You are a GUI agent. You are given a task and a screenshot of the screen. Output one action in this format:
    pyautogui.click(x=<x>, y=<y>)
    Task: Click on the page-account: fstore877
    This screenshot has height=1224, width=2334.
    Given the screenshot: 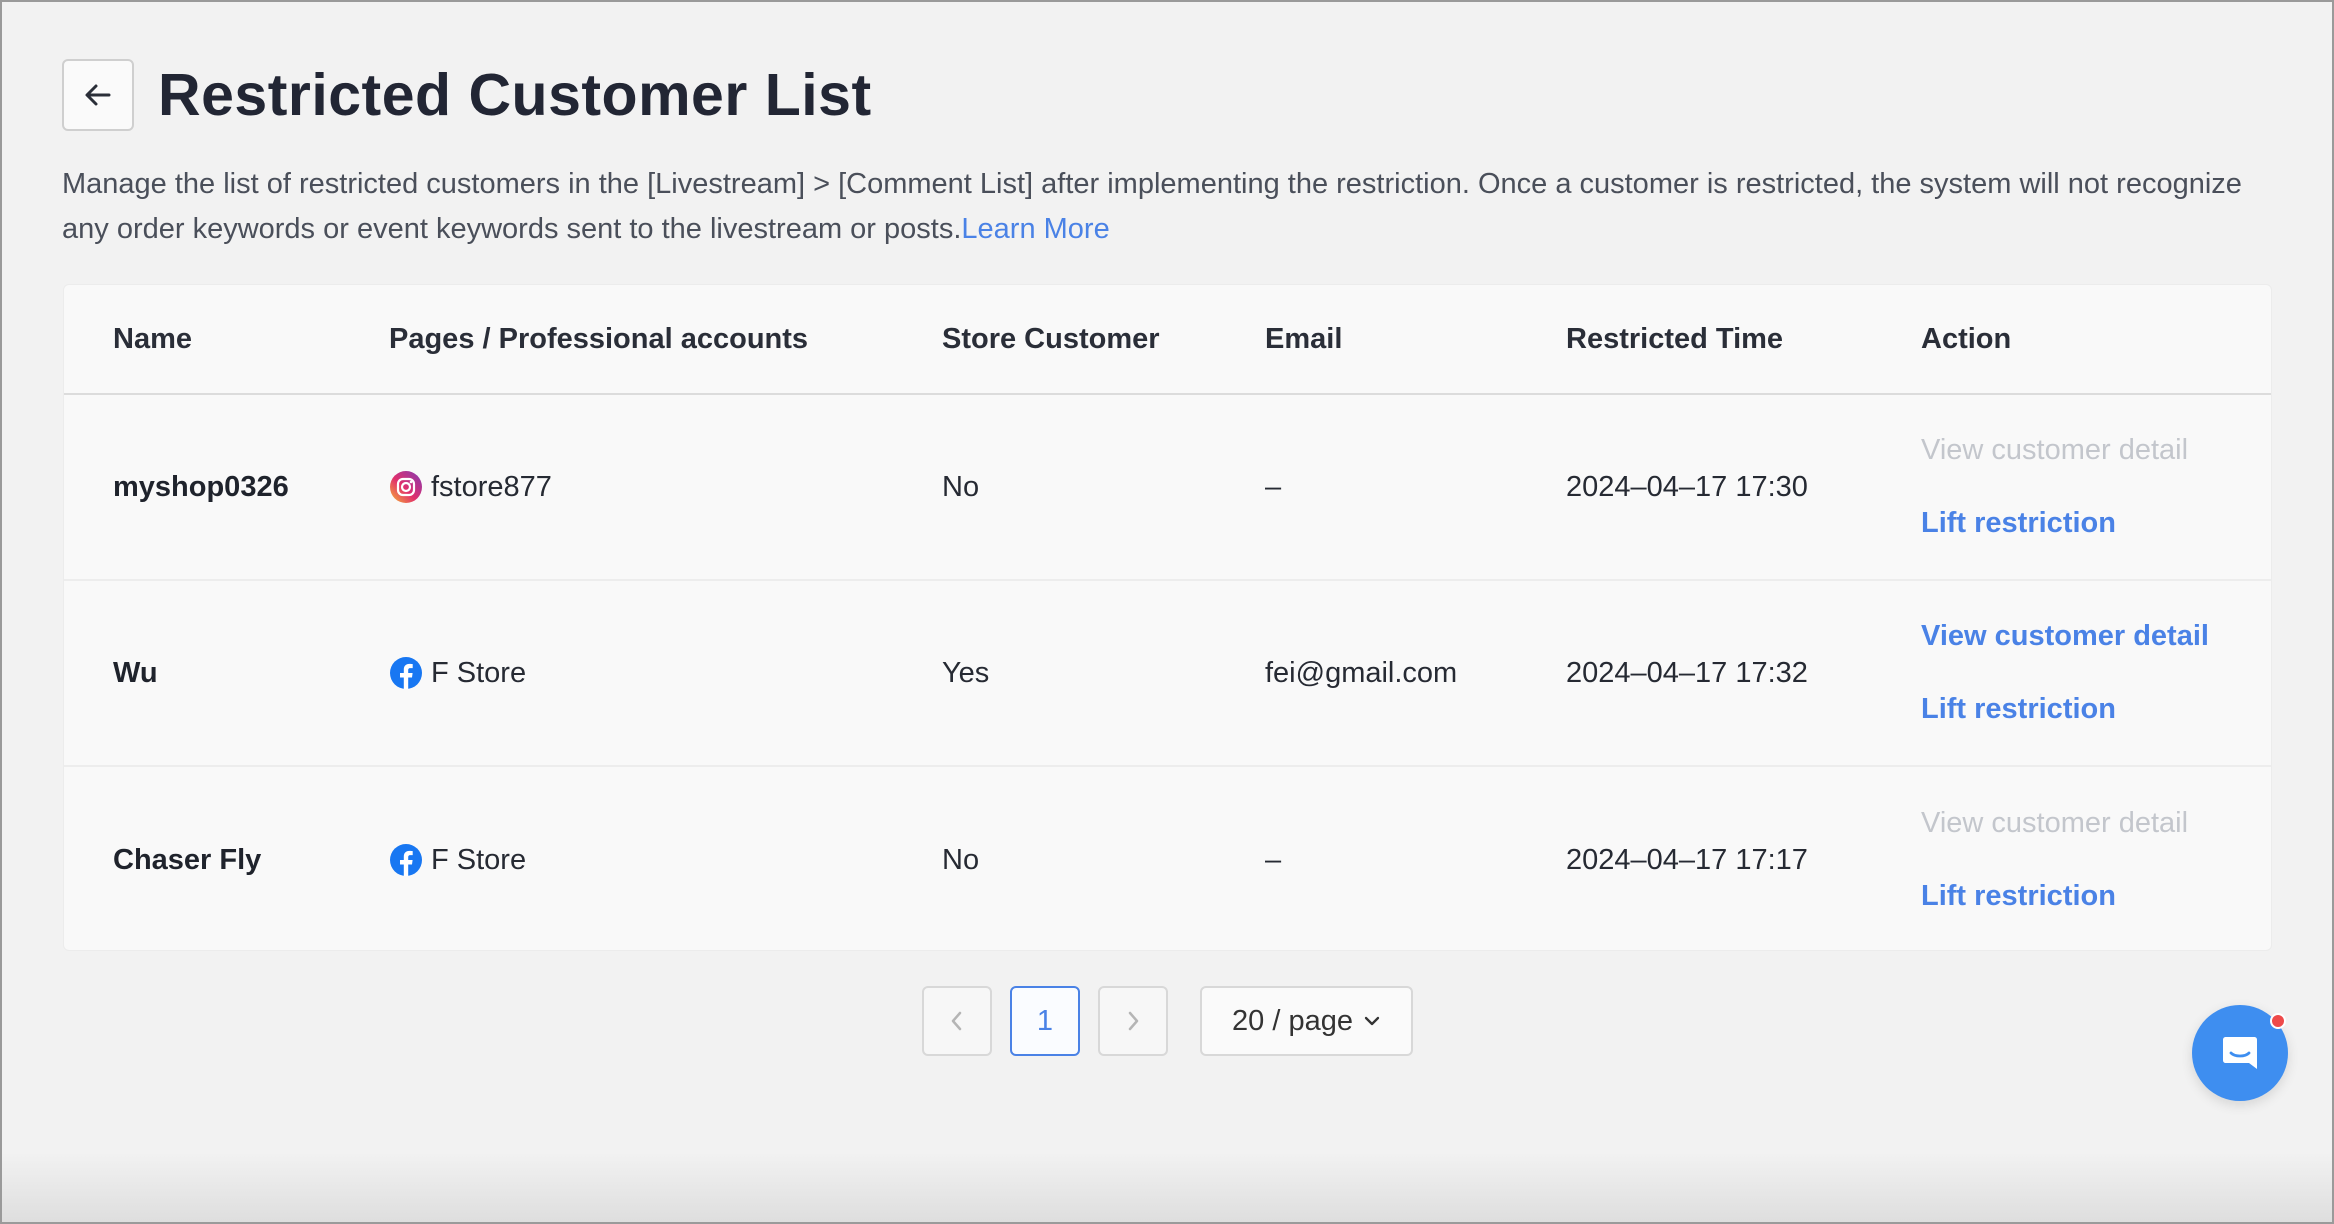 What is the action you would take?
    pyautogui.click(x=470, y=487)
    